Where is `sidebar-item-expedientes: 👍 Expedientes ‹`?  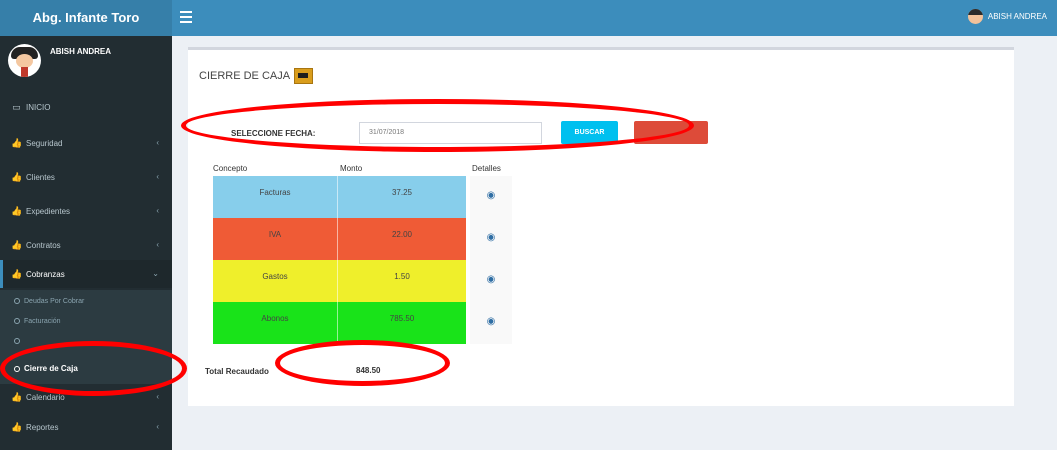 sidebar-item-expedientes: 👍 Expedientes ‹ is located at coordinates (86, 211).